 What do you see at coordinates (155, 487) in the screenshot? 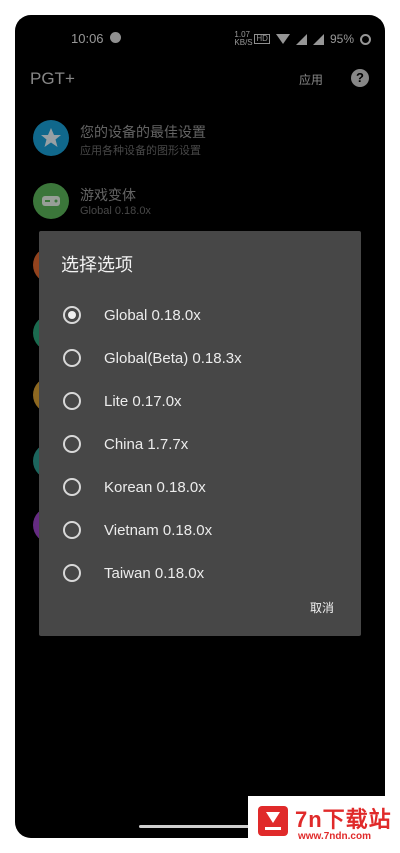
I see `option-label: Korean 0.18.0x` at bounding box center [155, 487].